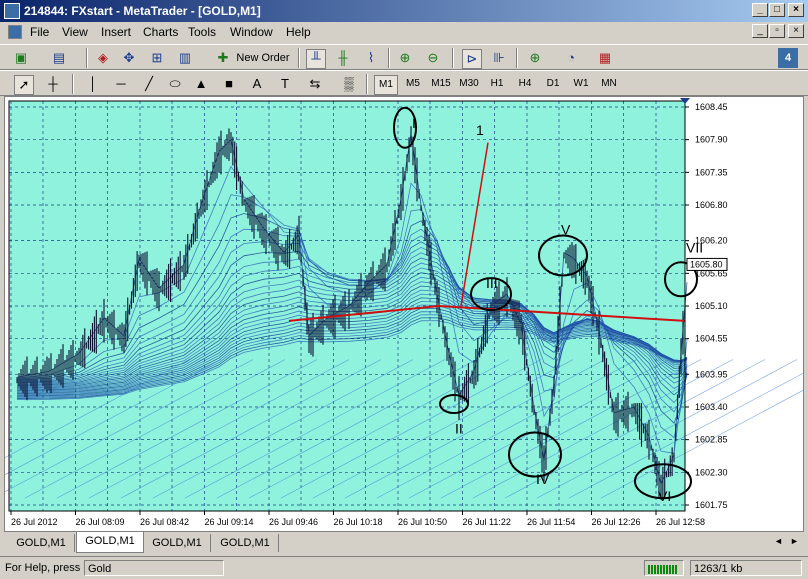 The height and width of the screenshot is (579, 808). What do you see at coordinates (711, 205) in the screenshot?
I see `price-label: 1606.80` at bounding box center [711, 205].